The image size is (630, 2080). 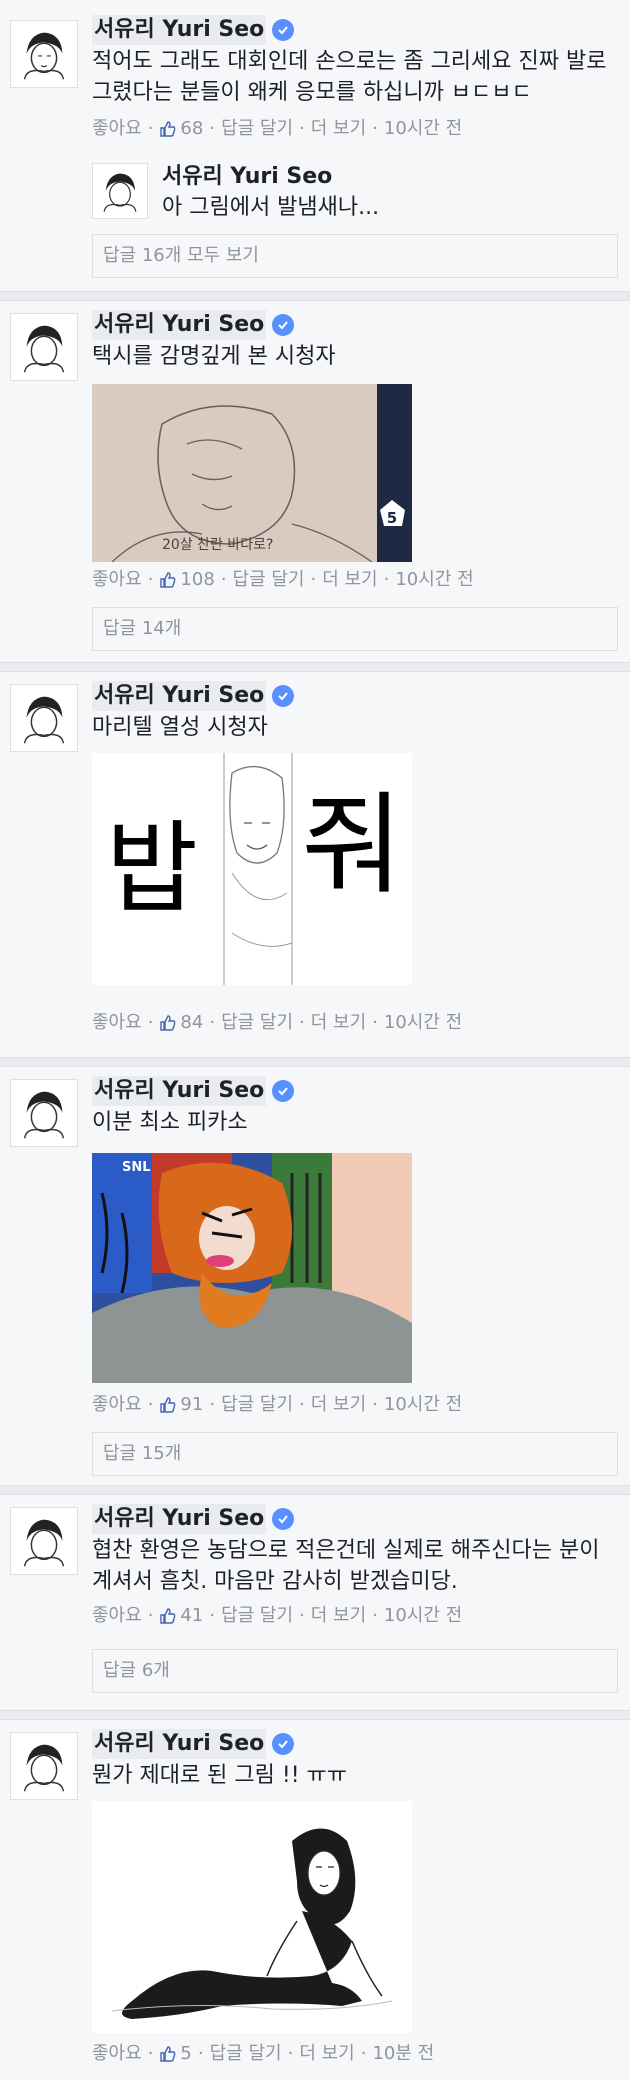 I want to click on comment-text: 이분 최소 피카소, so click(x=170, y=1122).